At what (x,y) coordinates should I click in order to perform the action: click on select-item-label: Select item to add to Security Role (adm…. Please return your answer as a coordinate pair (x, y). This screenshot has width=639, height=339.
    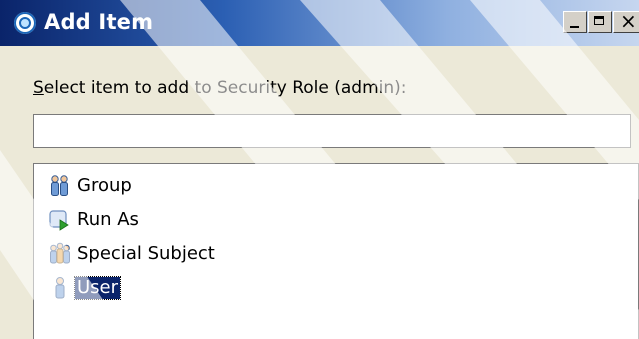
    Looking at the image, I should click on (220, 88).